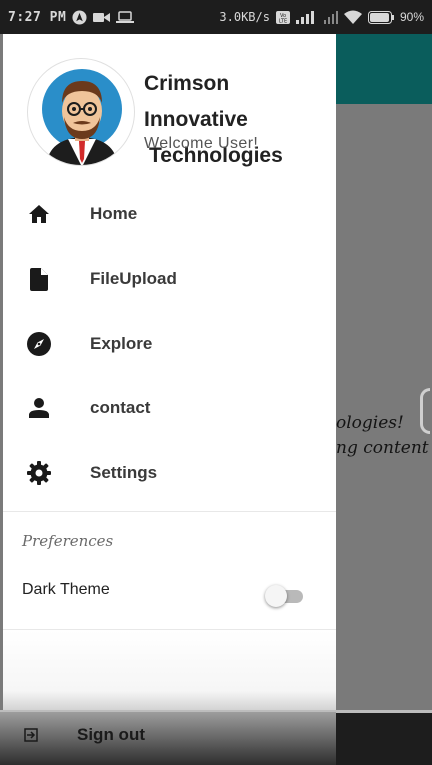  What do you see at coordinates (125, 17) in the screenshot?
I see `laptop-icon` at bounding box center [125, 17].